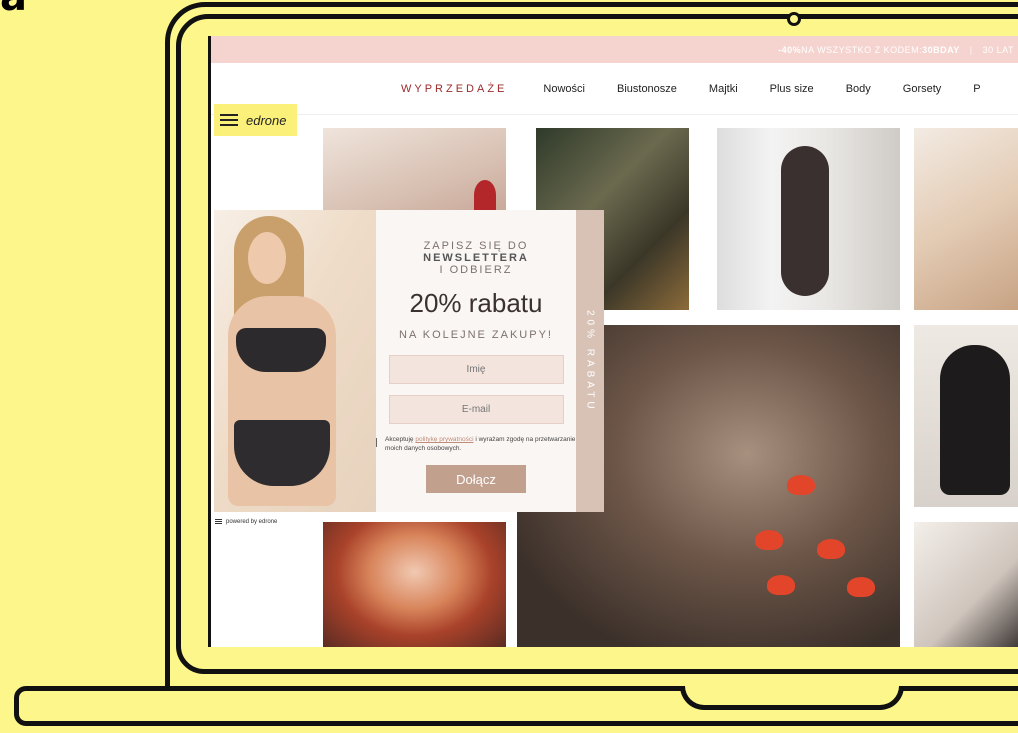 The height and width of the screenshot is (733, 1018). I want to click on nav-item-plus-size: Plus size, so click(792, 89).